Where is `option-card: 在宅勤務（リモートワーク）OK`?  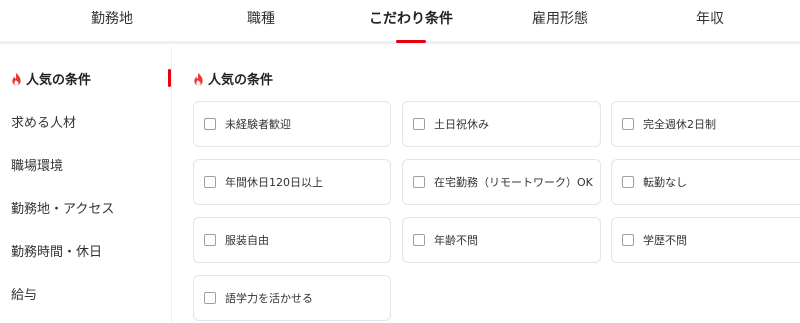 option-card: 在宅勤務（リモートワーク）OK is located at coordinates (501, 182).